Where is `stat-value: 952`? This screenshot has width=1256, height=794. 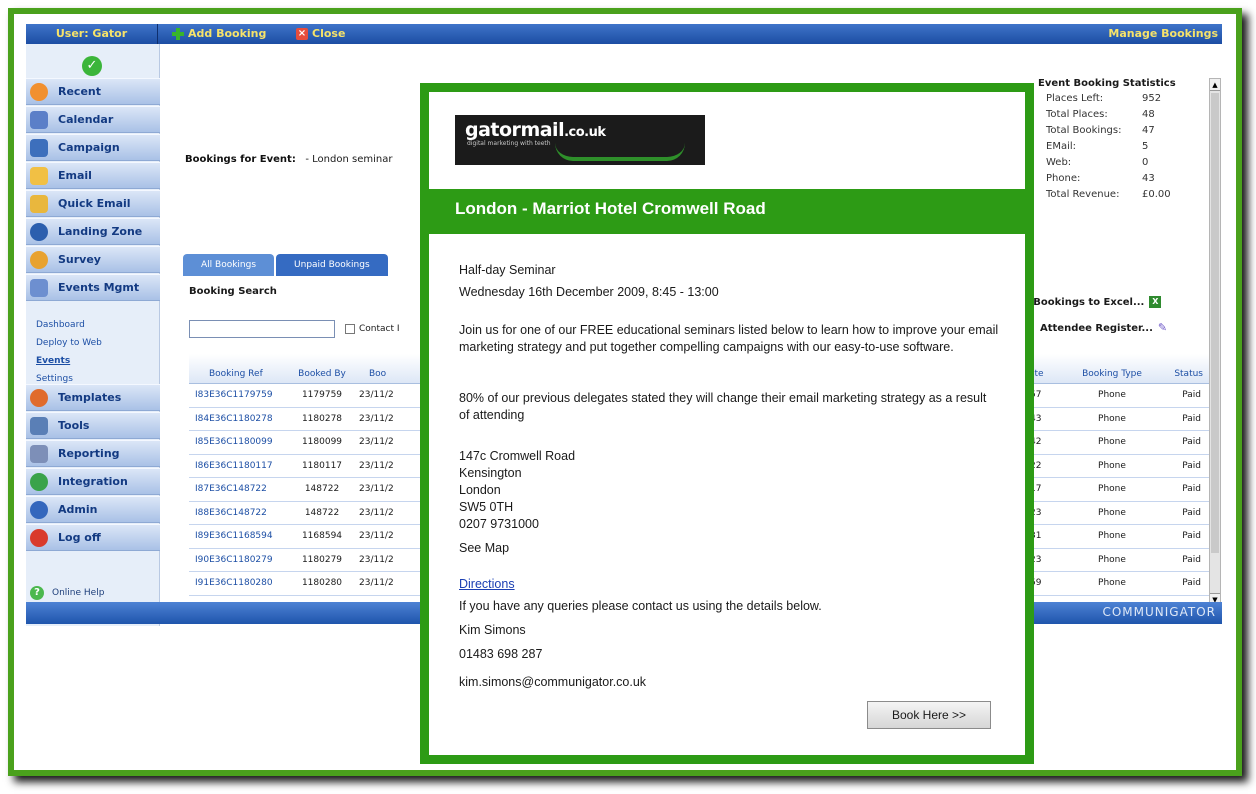
stat-value: 952 is located at coordinates (1152, 98).